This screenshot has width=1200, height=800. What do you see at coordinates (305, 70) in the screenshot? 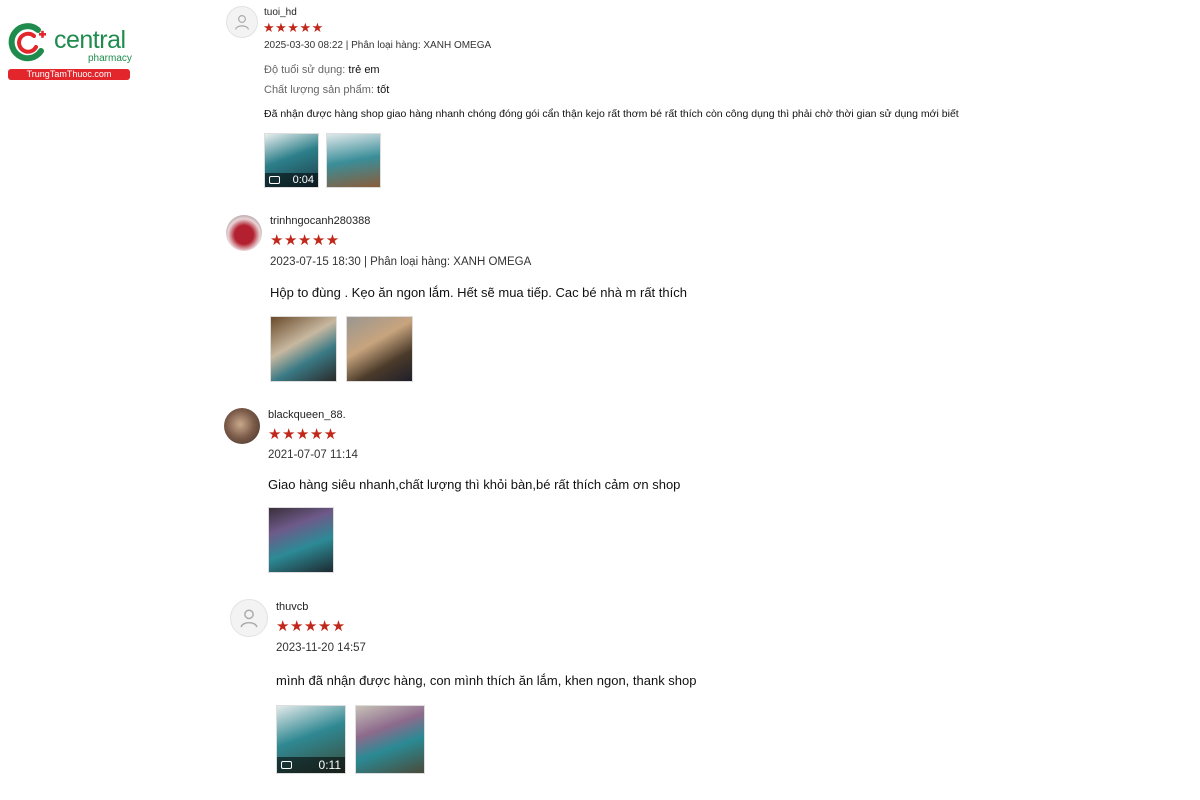
I see `field-label: Độ tuổi sử dụng:` at bounding box center [305, 70].